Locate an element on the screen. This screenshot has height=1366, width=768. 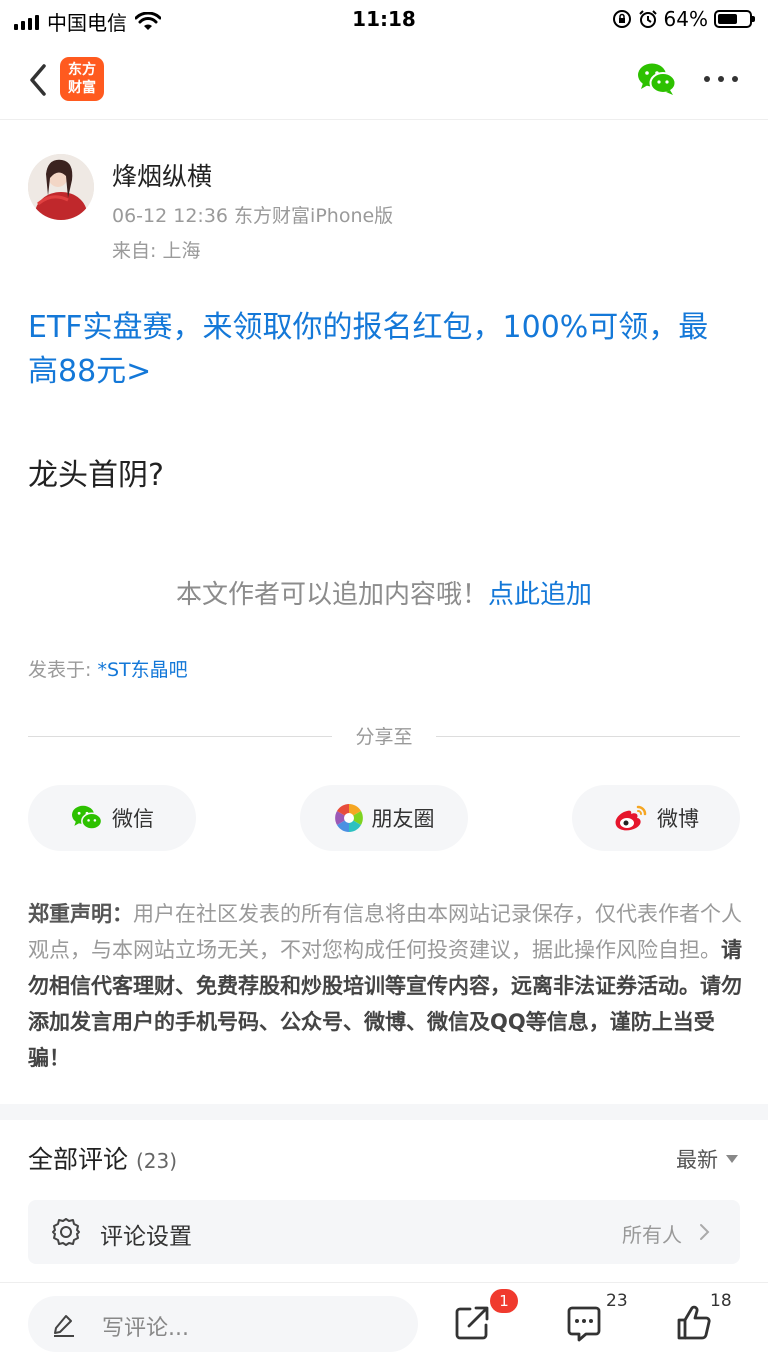
comments-title: 全部评论 (23) is located at coordinates (102, 1158).